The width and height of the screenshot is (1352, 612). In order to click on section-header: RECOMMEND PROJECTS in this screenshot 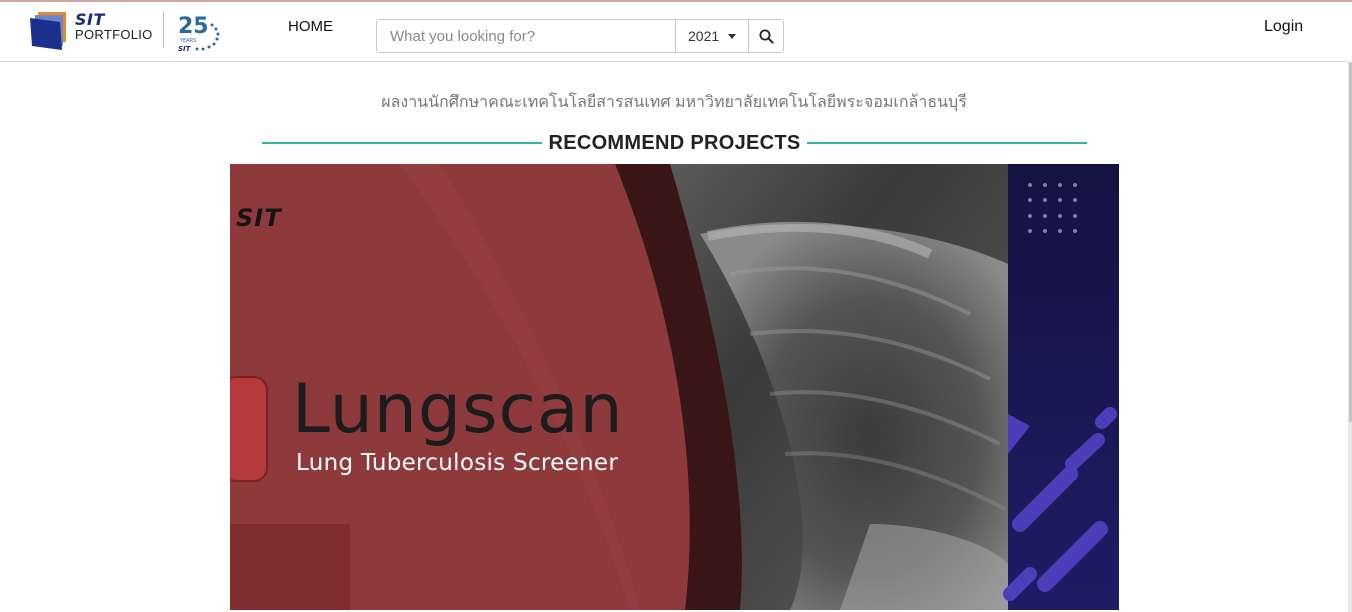, I will do `click(674, 144)`.